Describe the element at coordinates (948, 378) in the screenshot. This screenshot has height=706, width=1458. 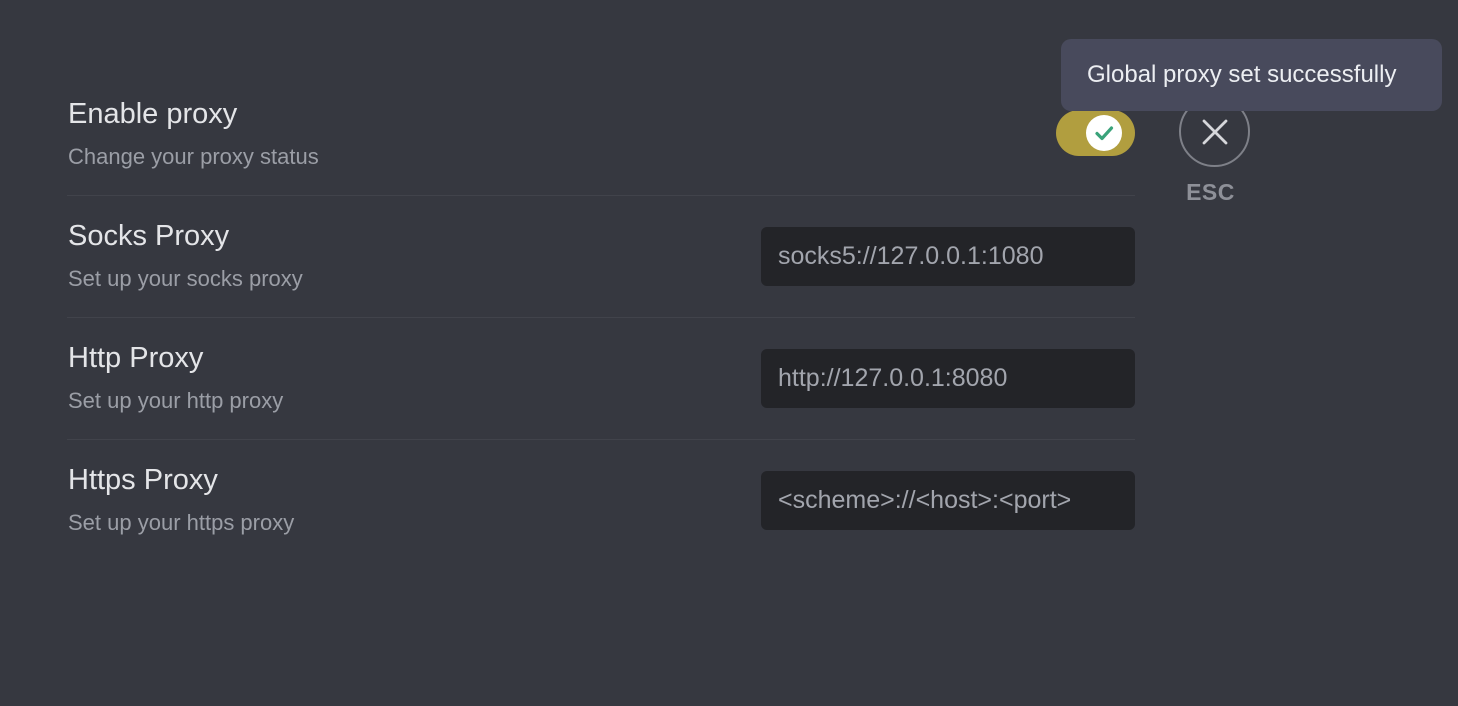
I see `http-proxy-input` at that location.